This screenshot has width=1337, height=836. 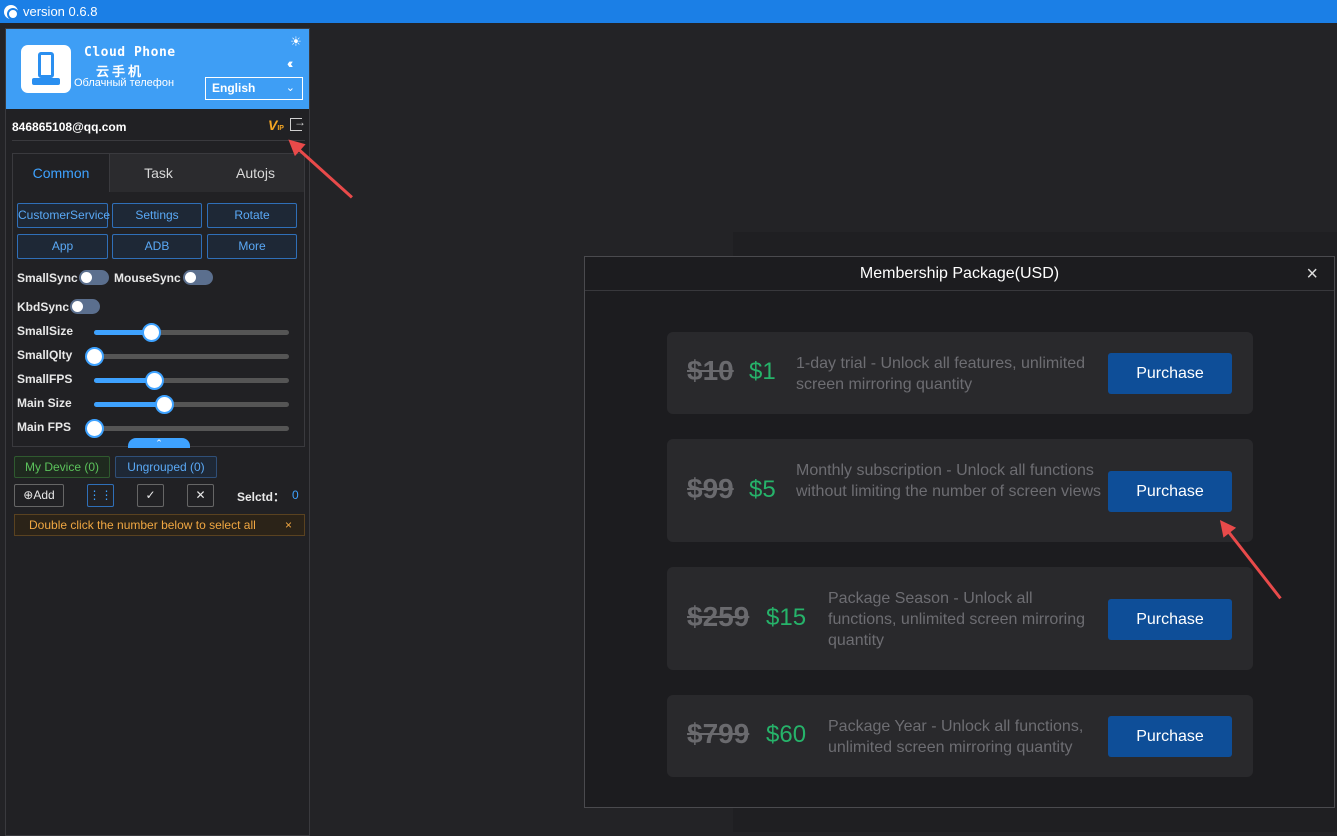 What do you see at coordinates (157, 246) in the screenshot?
I see `adb-button: ADB` at bounding box center [157, 246].